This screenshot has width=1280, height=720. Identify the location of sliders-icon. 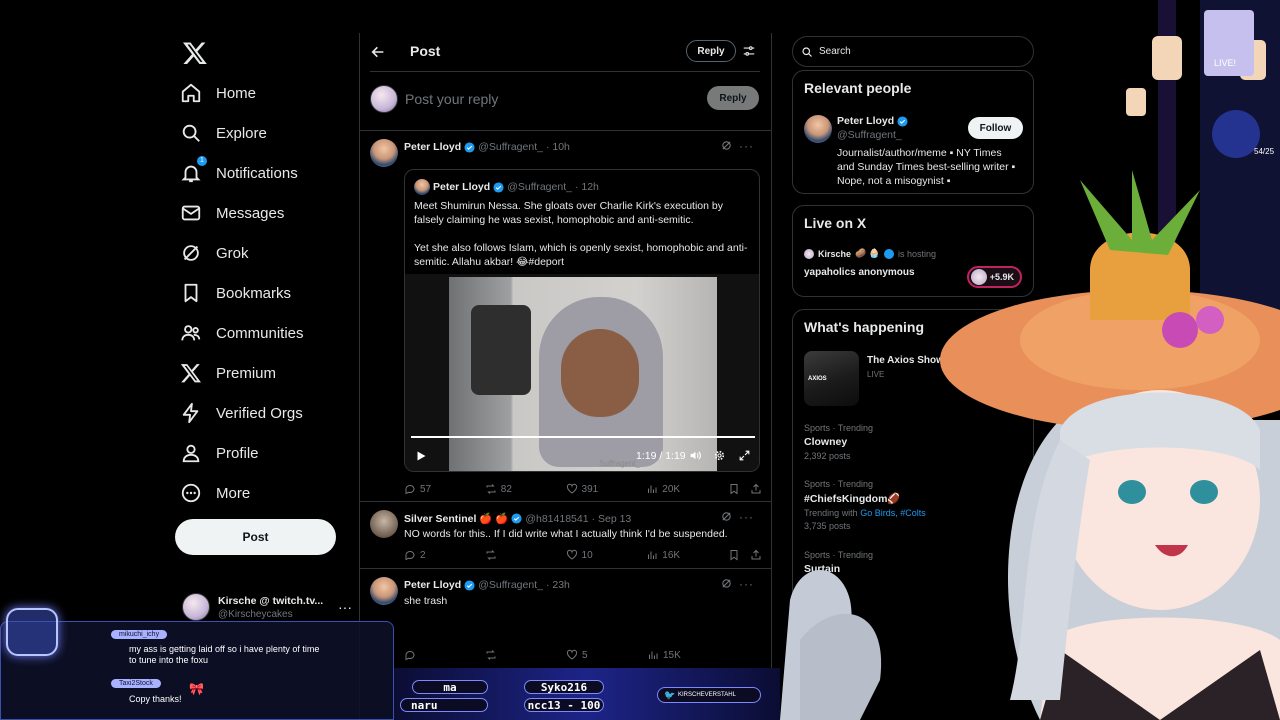
(749, 51).